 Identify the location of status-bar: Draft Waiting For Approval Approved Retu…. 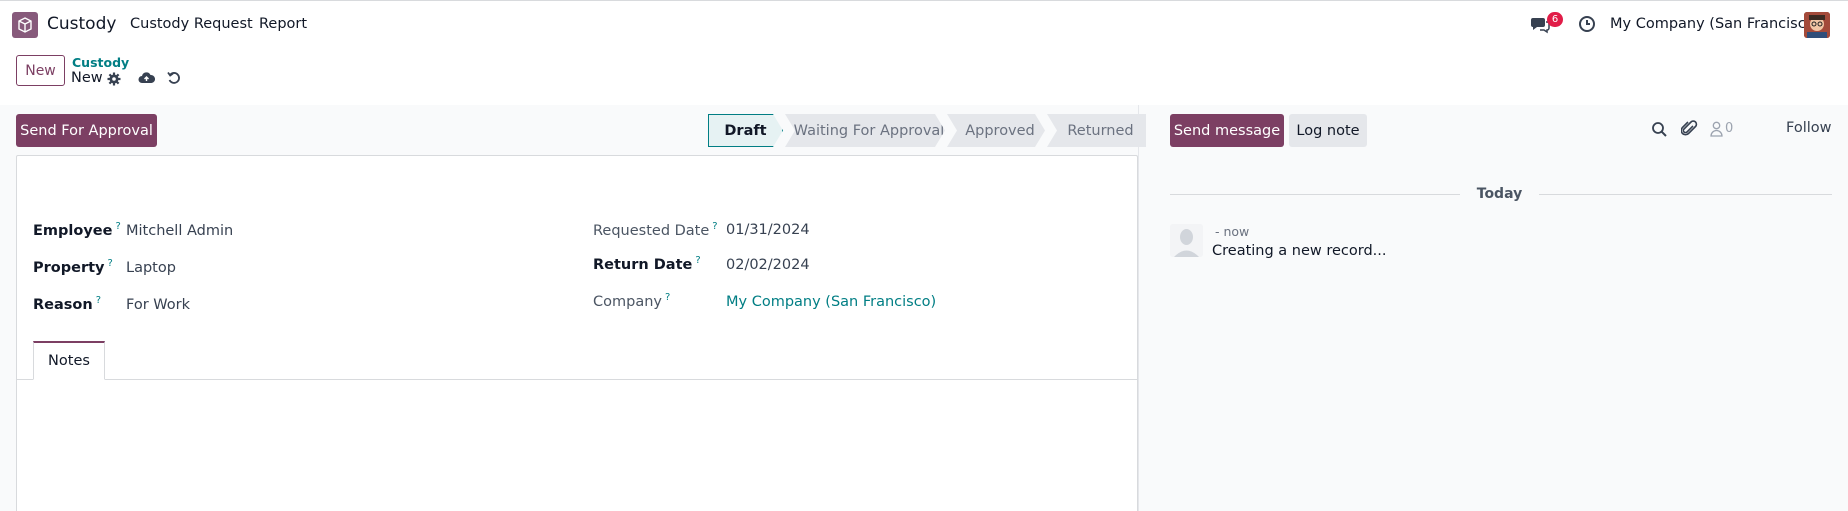
(927, 130).